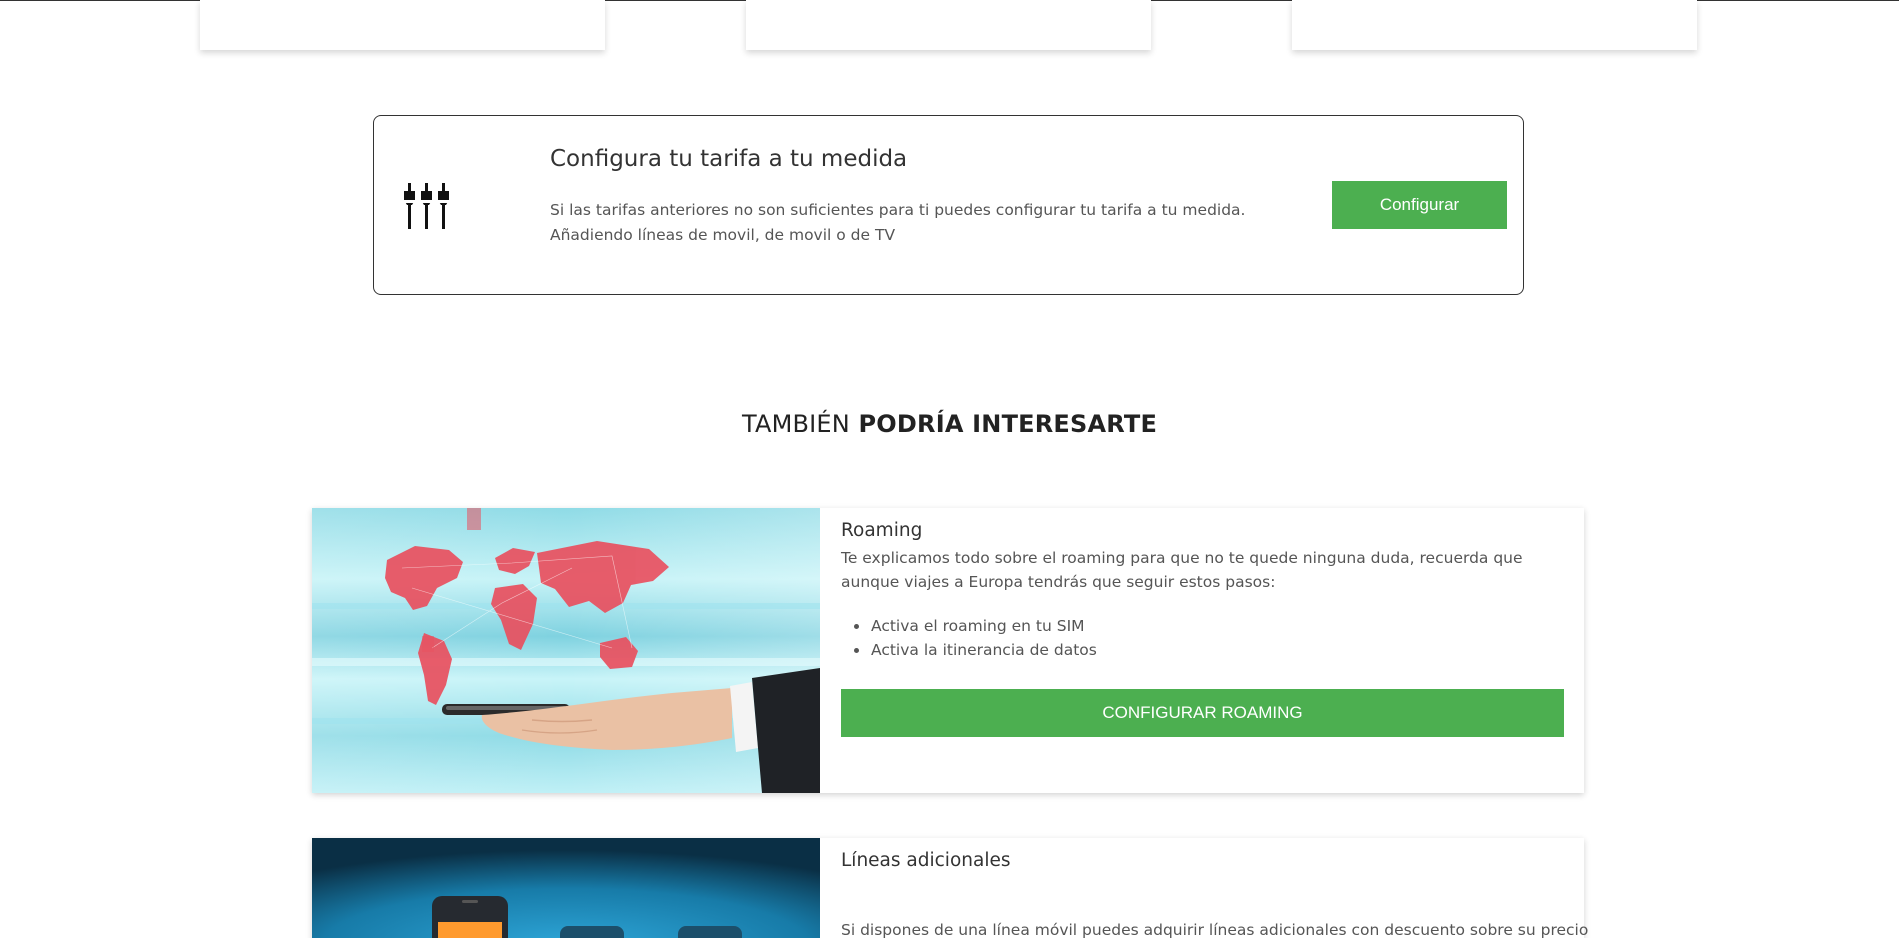 This screenshot has height=938, width=1899. I want to click on list-item: Activa la itinerancia de datos, so click(1191, 650).